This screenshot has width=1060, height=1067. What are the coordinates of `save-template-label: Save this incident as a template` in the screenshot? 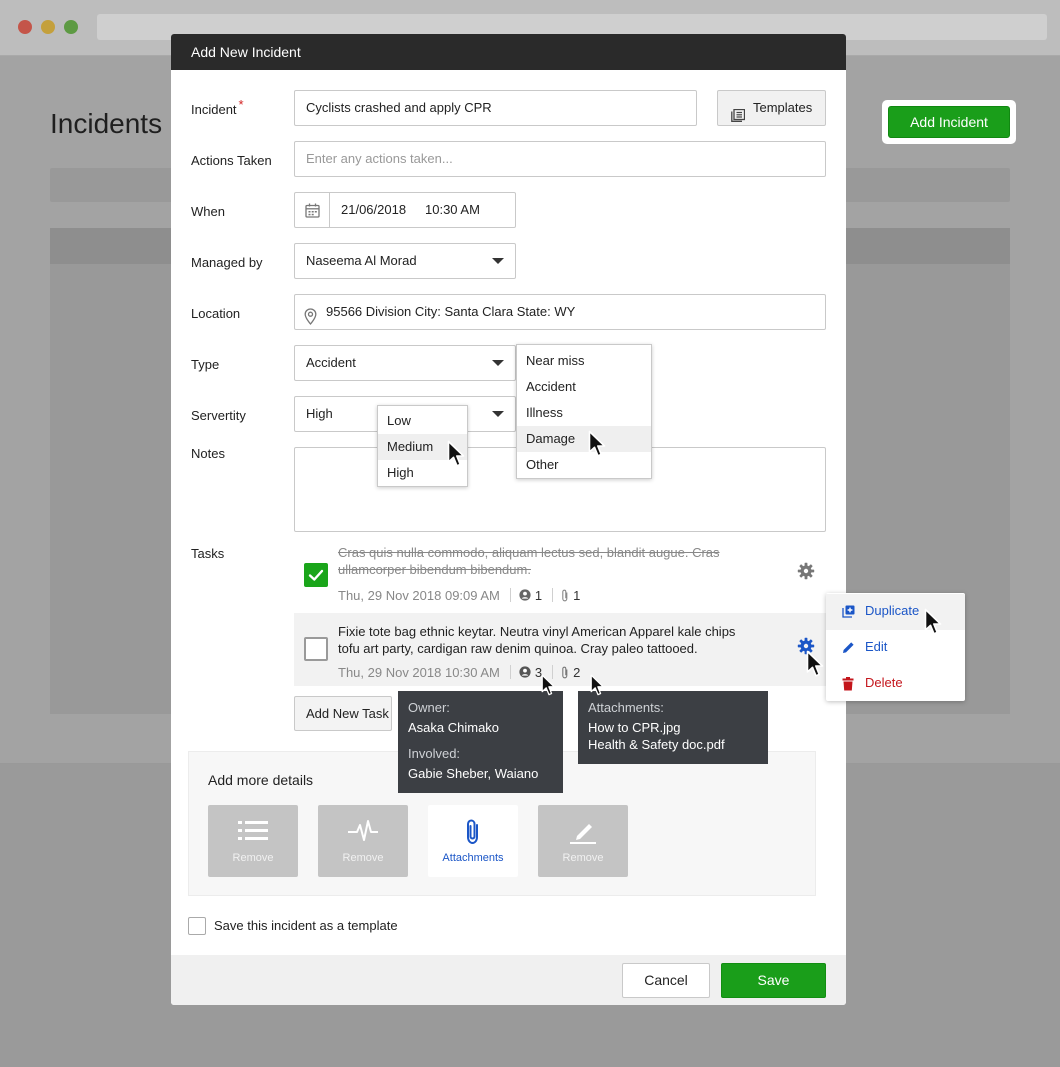 It's located at (306, 925).